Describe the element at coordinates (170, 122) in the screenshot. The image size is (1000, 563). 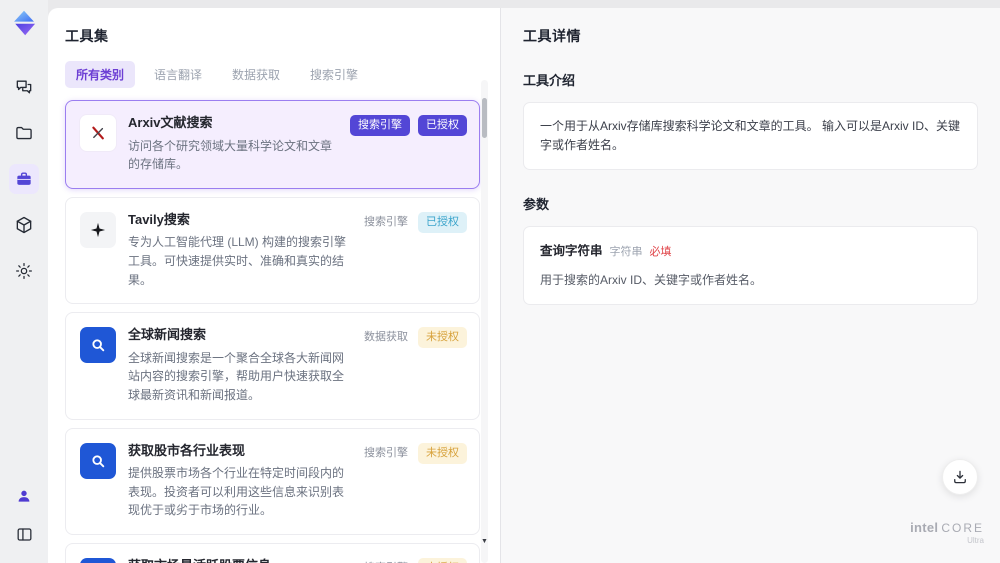
I see `tool-title: Arxiv文献搜索` at that location.